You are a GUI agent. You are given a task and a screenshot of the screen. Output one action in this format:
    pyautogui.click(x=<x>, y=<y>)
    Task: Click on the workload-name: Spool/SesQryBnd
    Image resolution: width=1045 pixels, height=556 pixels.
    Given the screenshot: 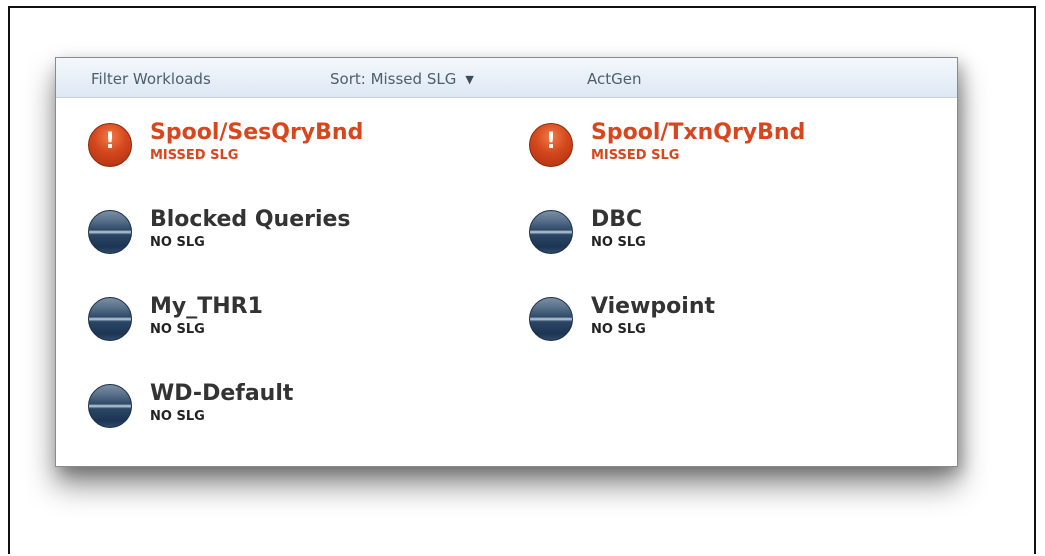 What is the action you would take?
    pyautogui.click(x=257, y=132)
    